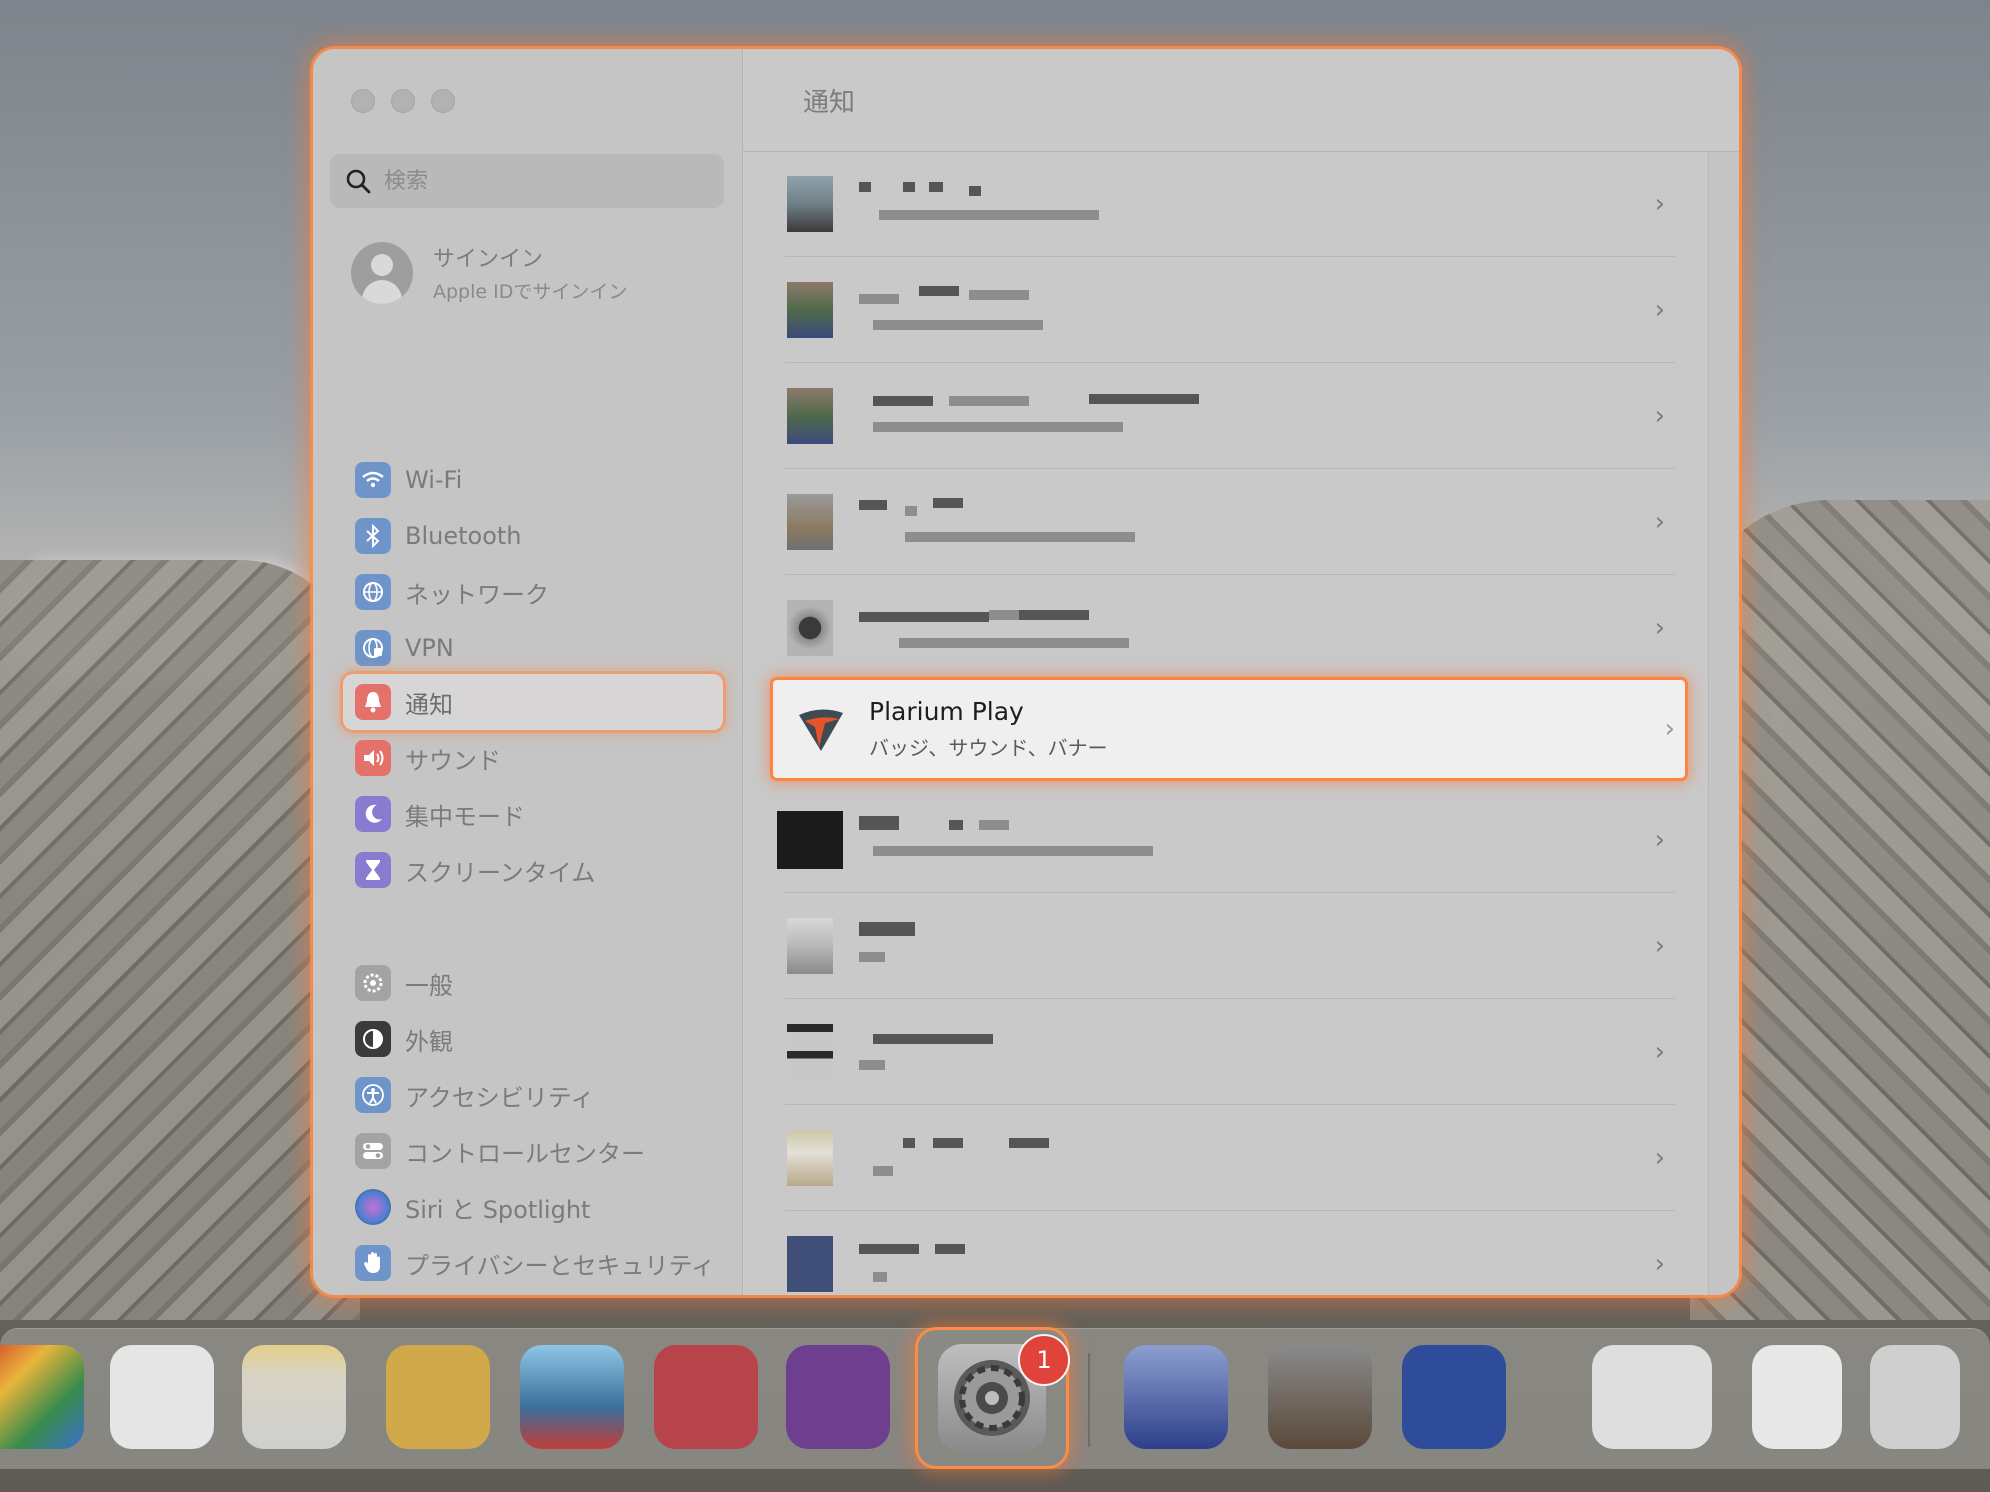  What do you see at coordinates (443, 101) in the screenshot?
I see `zoom-window-button` at bounding box center [443, 101].